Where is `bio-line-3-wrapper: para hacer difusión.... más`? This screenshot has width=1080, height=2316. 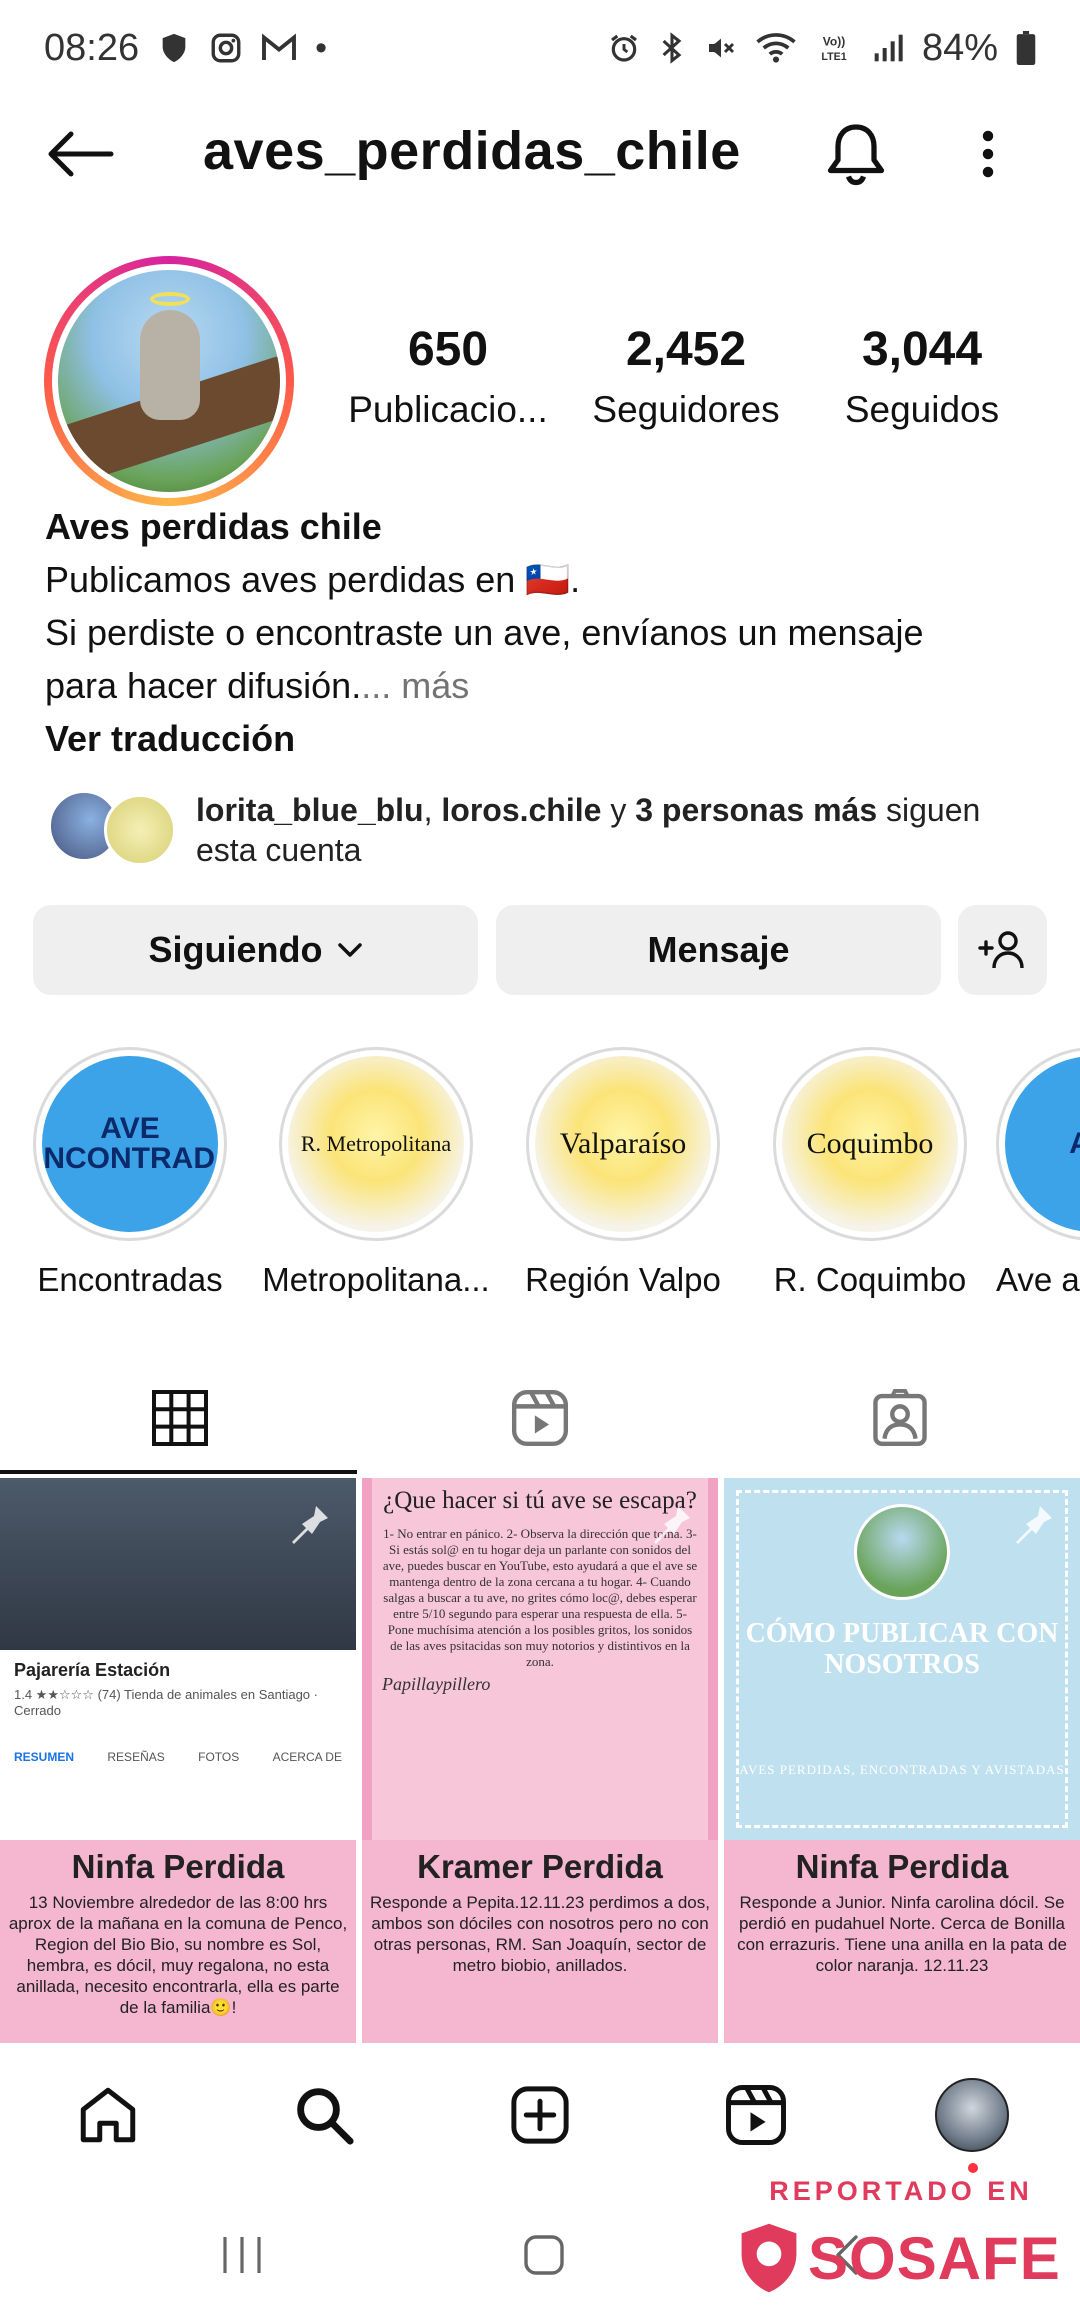 bio-line-3-wrapper: para hacer difusión.... más is located at coordinates (545, 685).